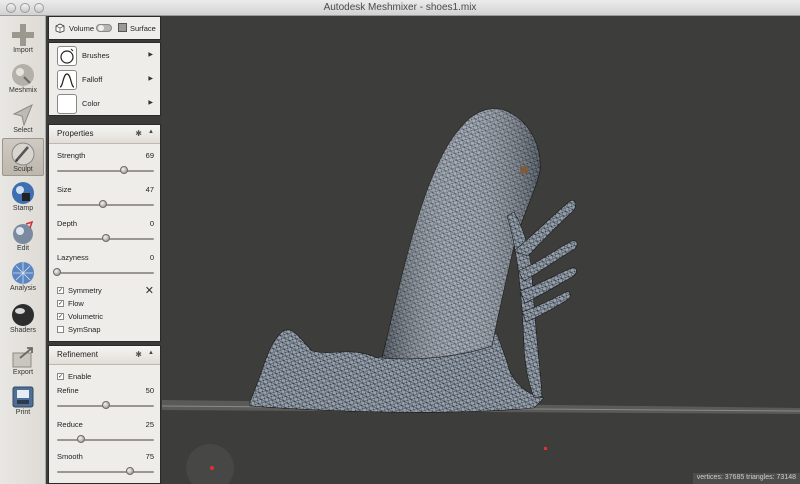 This screenshot has height=484, width=800. I want to click on meshmix-icon, so click(23, 75).